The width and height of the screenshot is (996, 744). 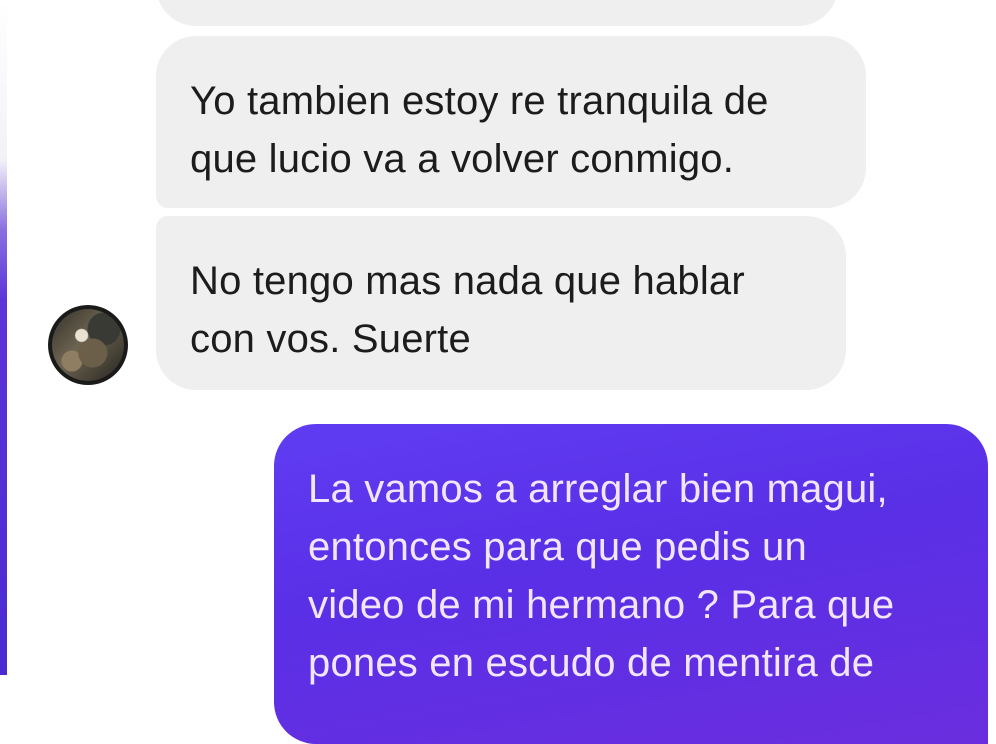 What do you see at coordinates (497, 13) in the screenshot?
I see `message-bubble-received-clipped` at bounding box center [497, 13].